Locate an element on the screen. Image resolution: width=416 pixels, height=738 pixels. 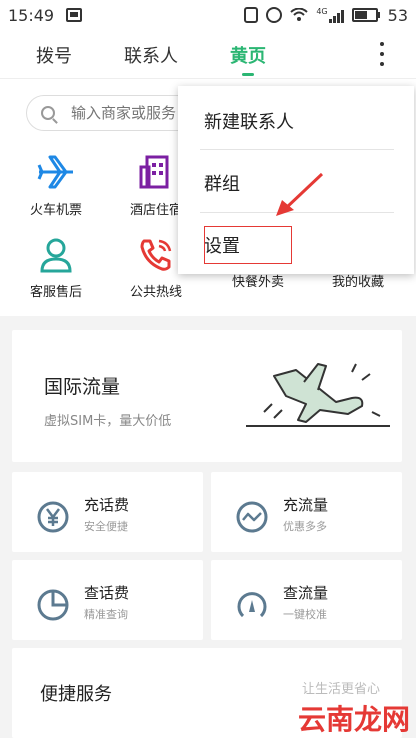
intl-card-subtitle: 虚拟SIM卡，量大价低 is located at coordinates (108, 421).